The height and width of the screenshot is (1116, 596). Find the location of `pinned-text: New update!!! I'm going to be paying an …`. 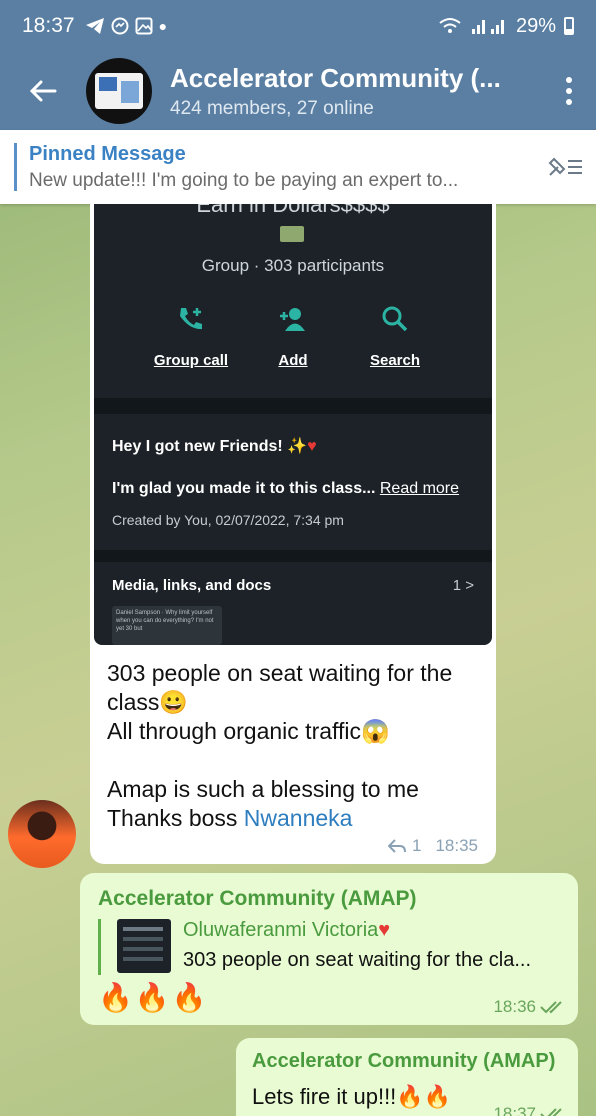

pinned-text: New update!!! I'm going to be paying an … is located at coordinates (244, 180).